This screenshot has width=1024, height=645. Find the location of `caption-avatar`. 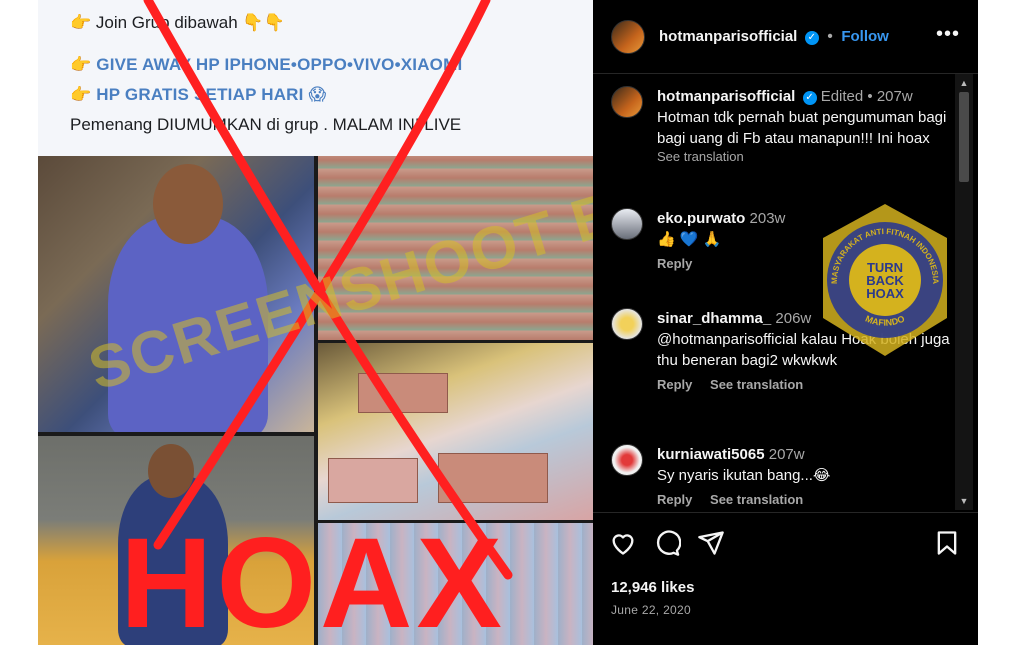

caption-avatar is located at coordinates (627, 102).